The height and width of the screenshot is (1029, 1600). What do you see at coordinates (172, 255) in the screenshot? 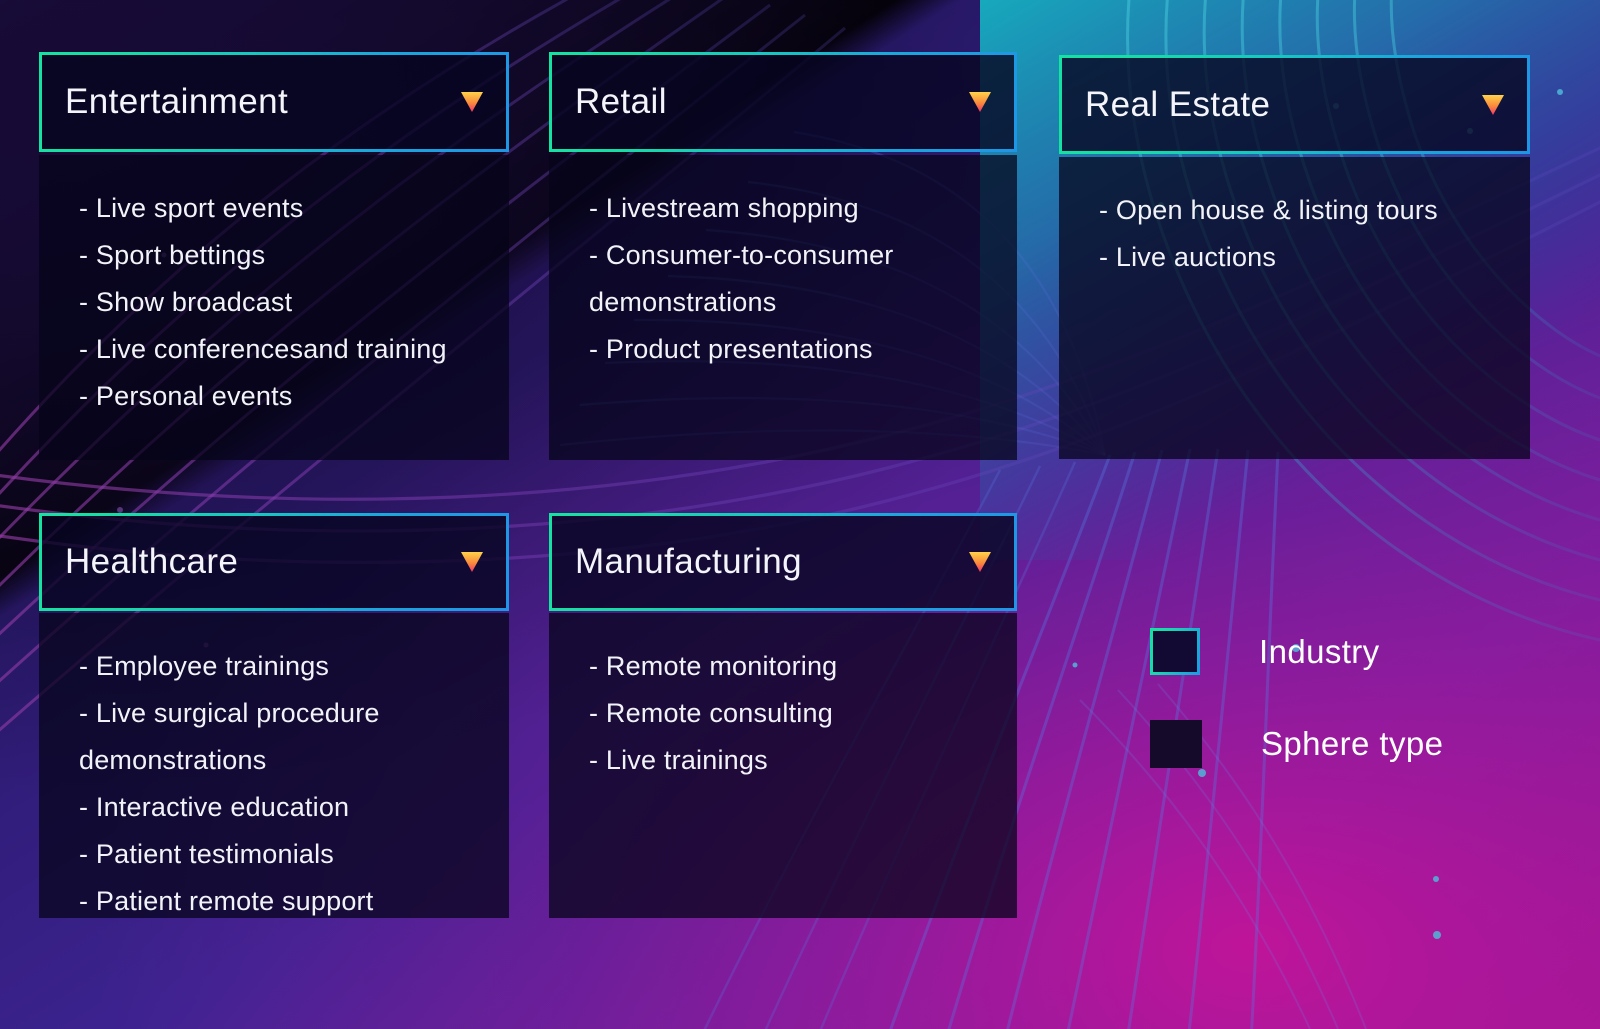
I see `list-item: - Sport bettings` at bounding box center [172, 255].